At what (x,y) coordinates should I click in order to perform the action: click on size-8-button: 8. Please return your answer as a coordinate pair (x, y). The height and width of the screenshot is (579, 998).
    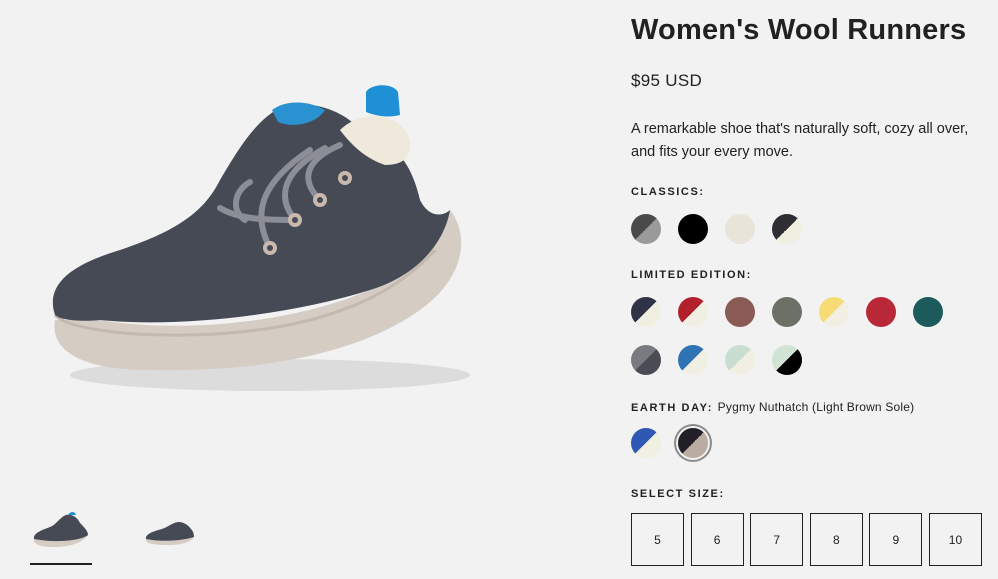
    Looking at the image, I should click on (836, 539).